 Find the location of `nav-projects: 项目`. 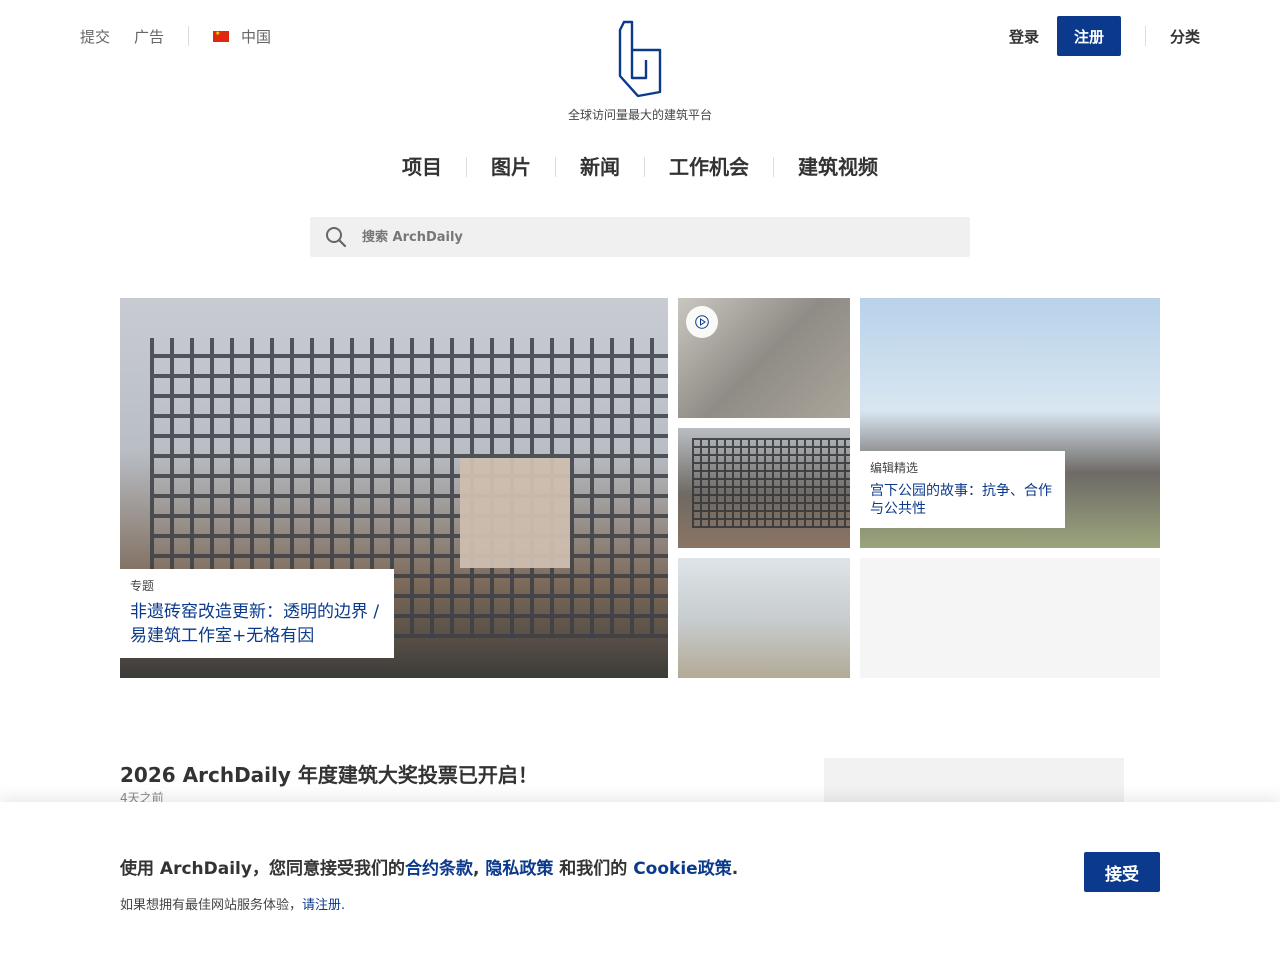

nav-projects: 项目 is located at coordinates (422, 167).